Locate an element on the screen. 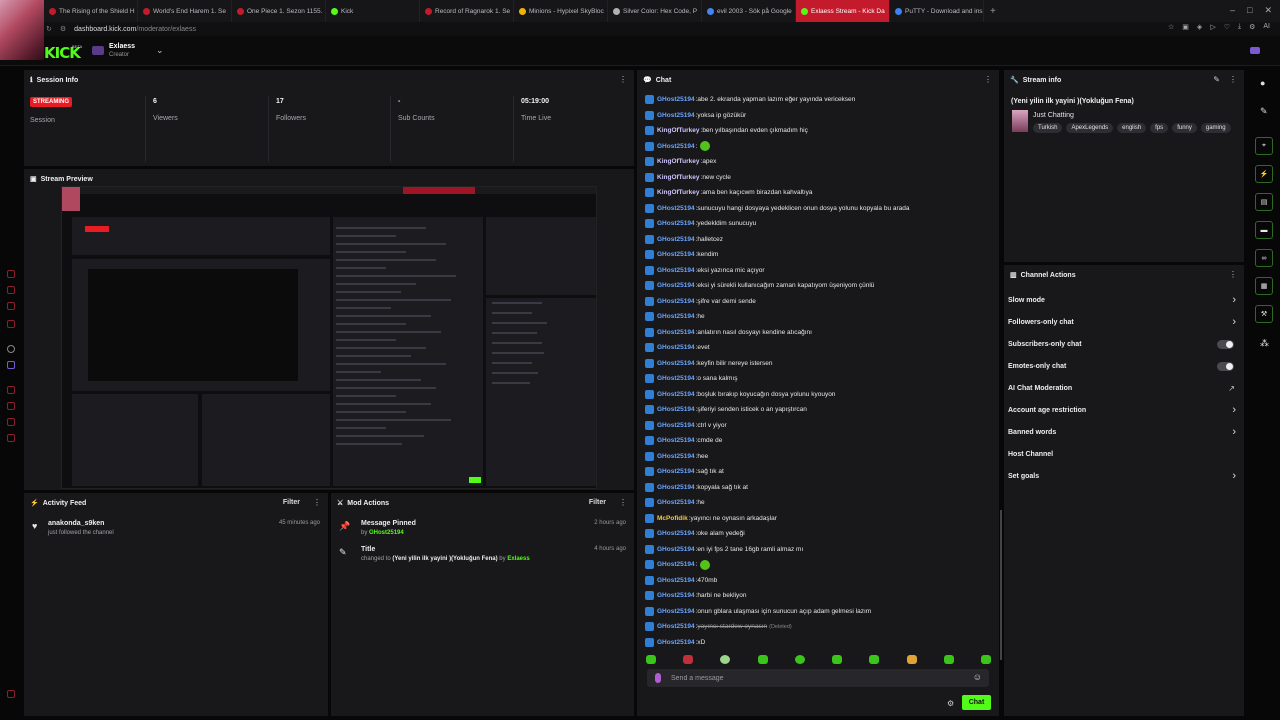 The width and height of the screenshot is (1280, 720). channel-action-item: Followers-only chat › is located at coordinates (1123, 322).